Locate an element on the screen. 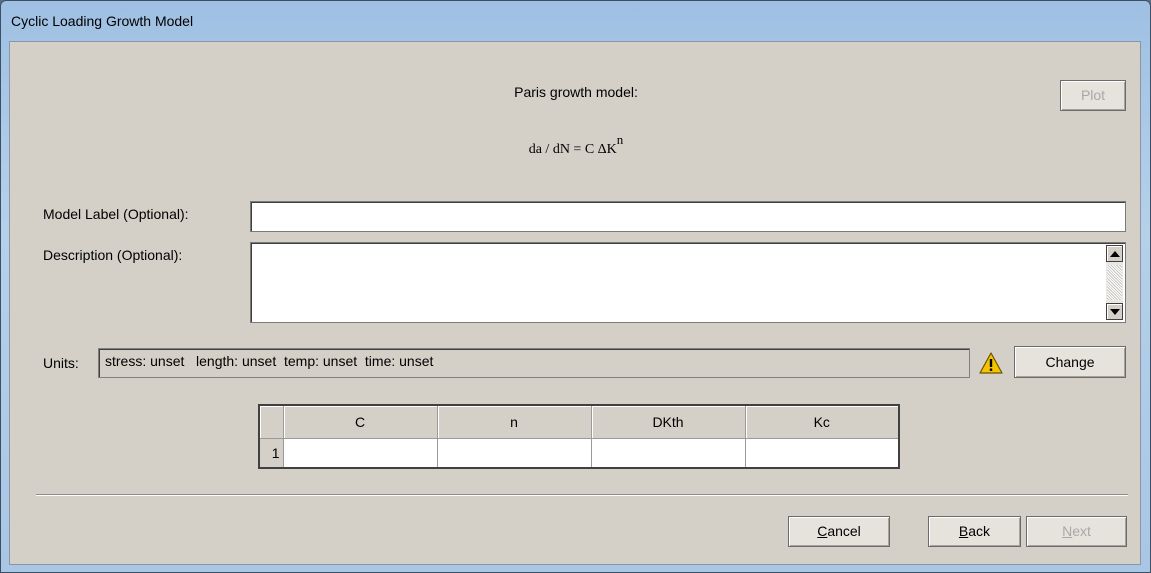 The width and height of the screenshot is (1151, 573). column-header-dkth: DKth is located at coordinates (668, 421).